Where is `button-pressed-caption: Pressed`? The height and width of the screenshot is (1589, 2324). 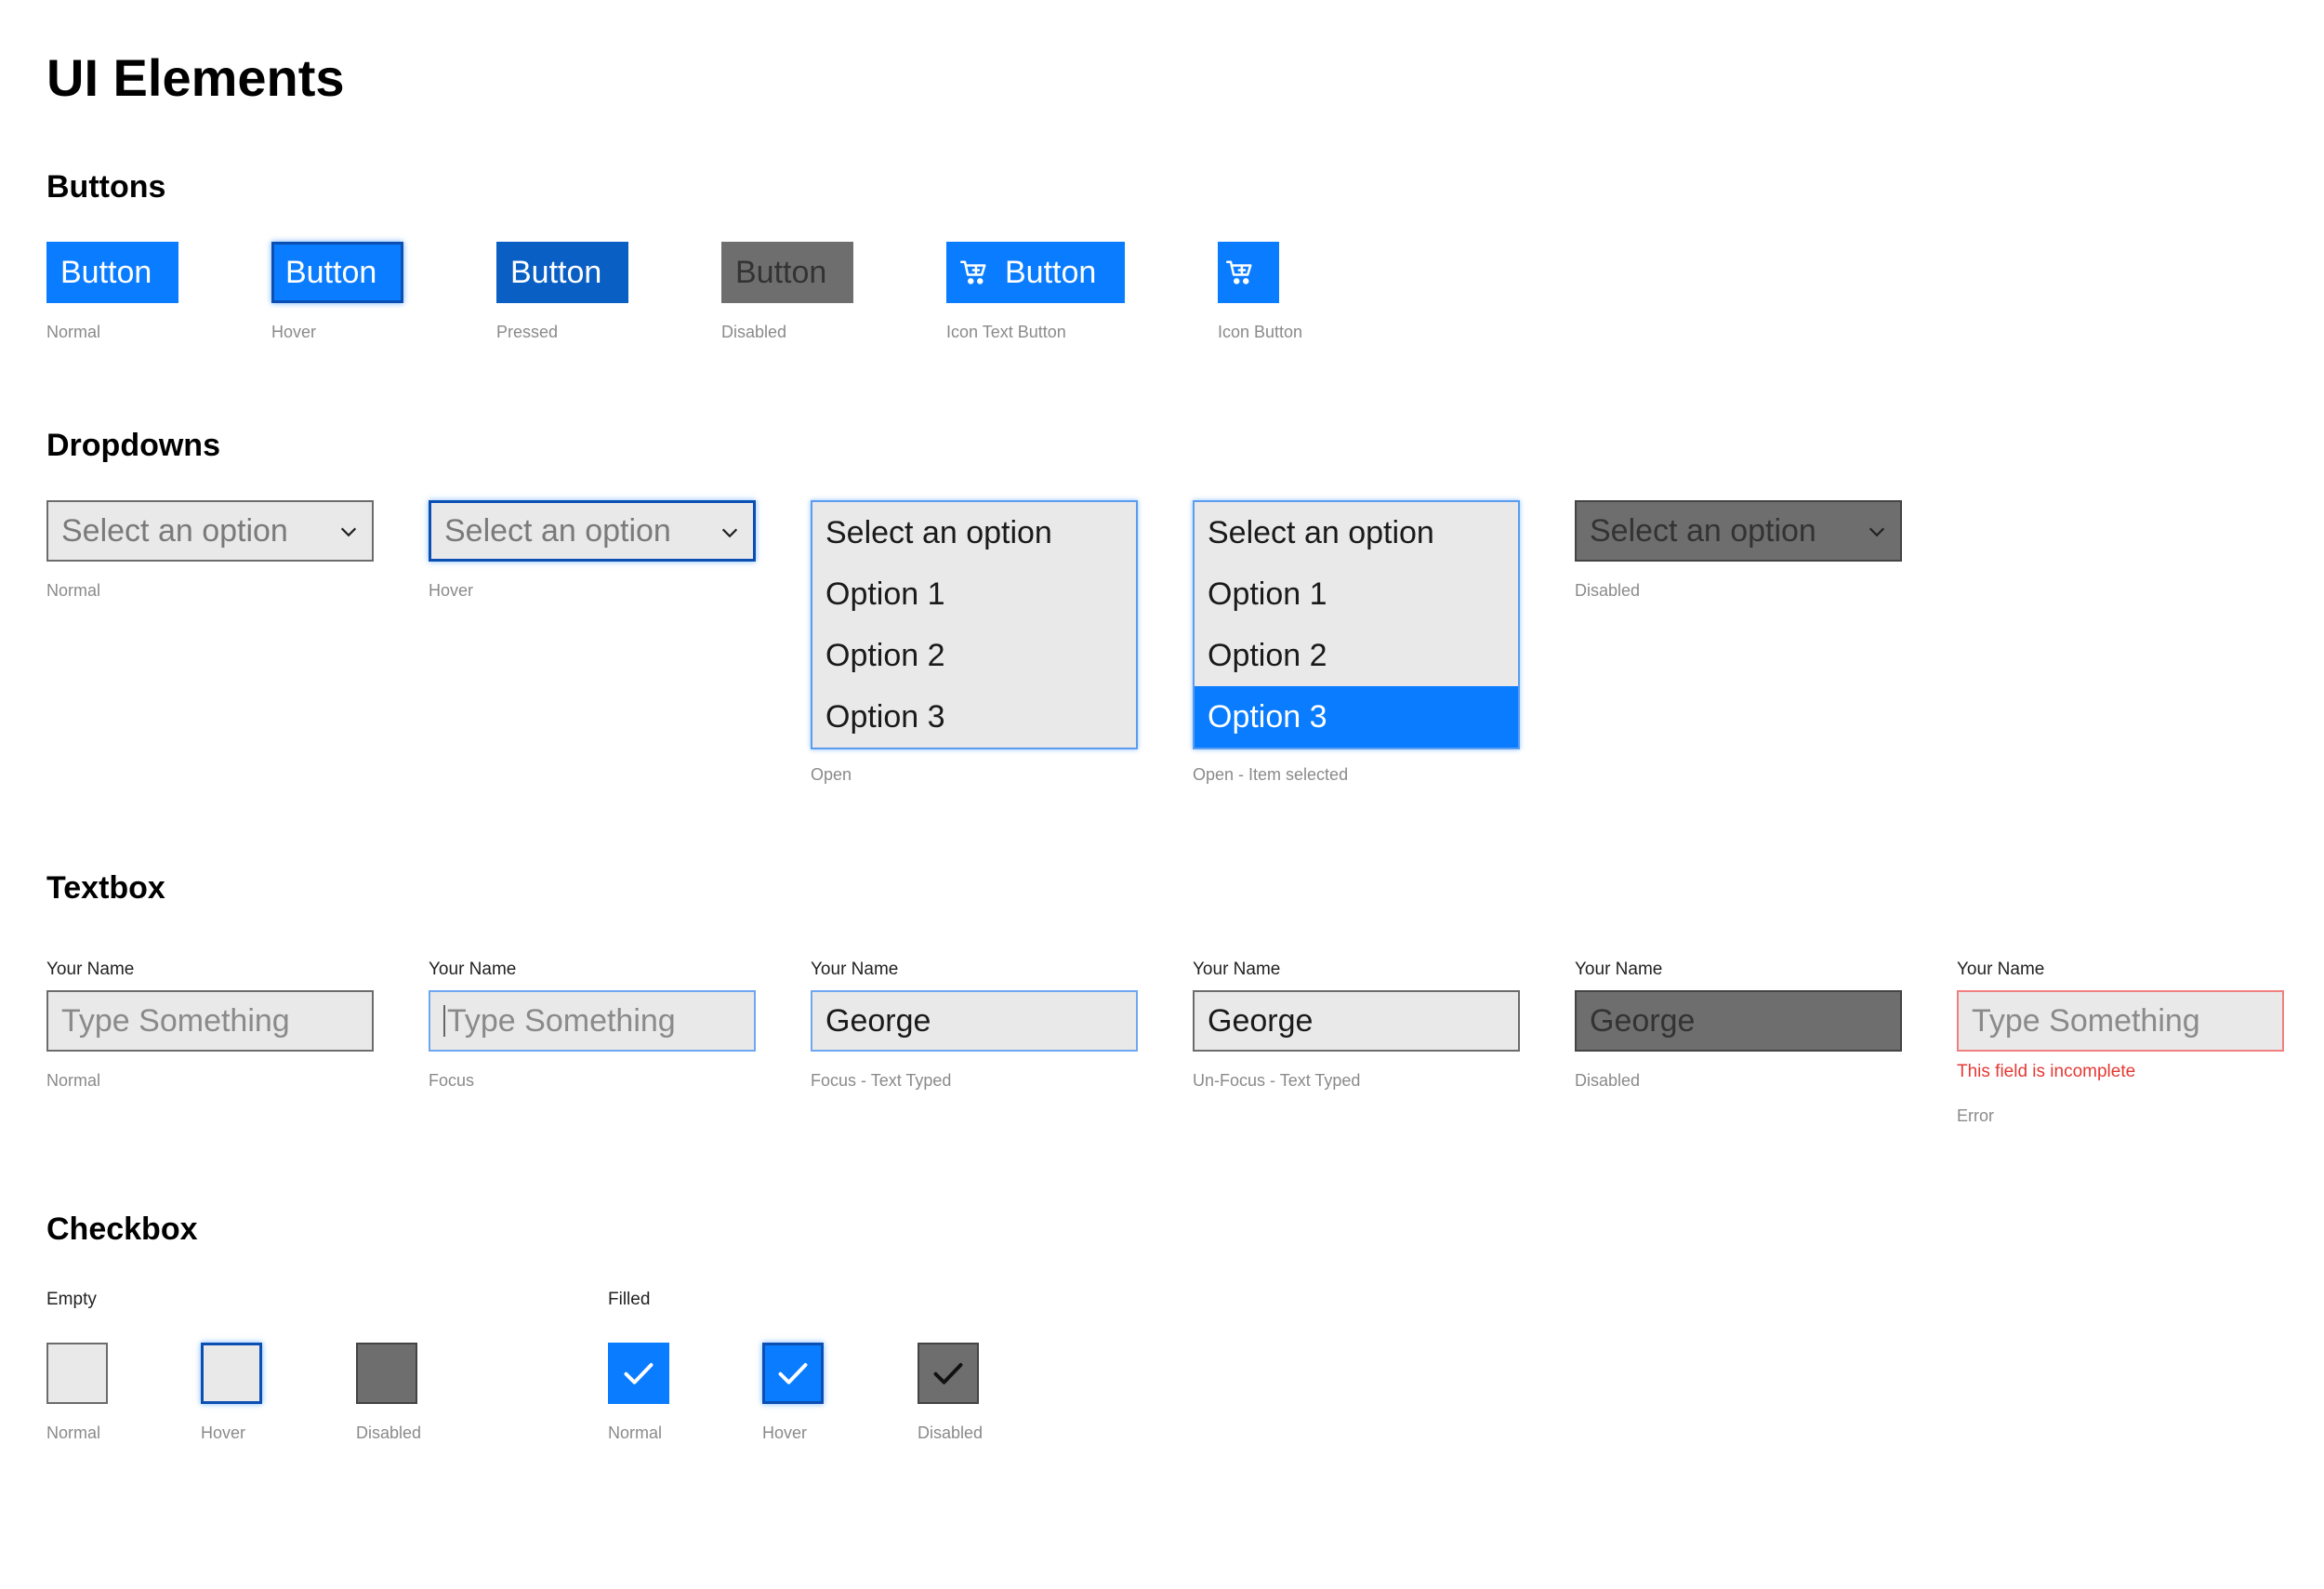 button-pressed-caption: Pressed is located at coordinates (527, 332).